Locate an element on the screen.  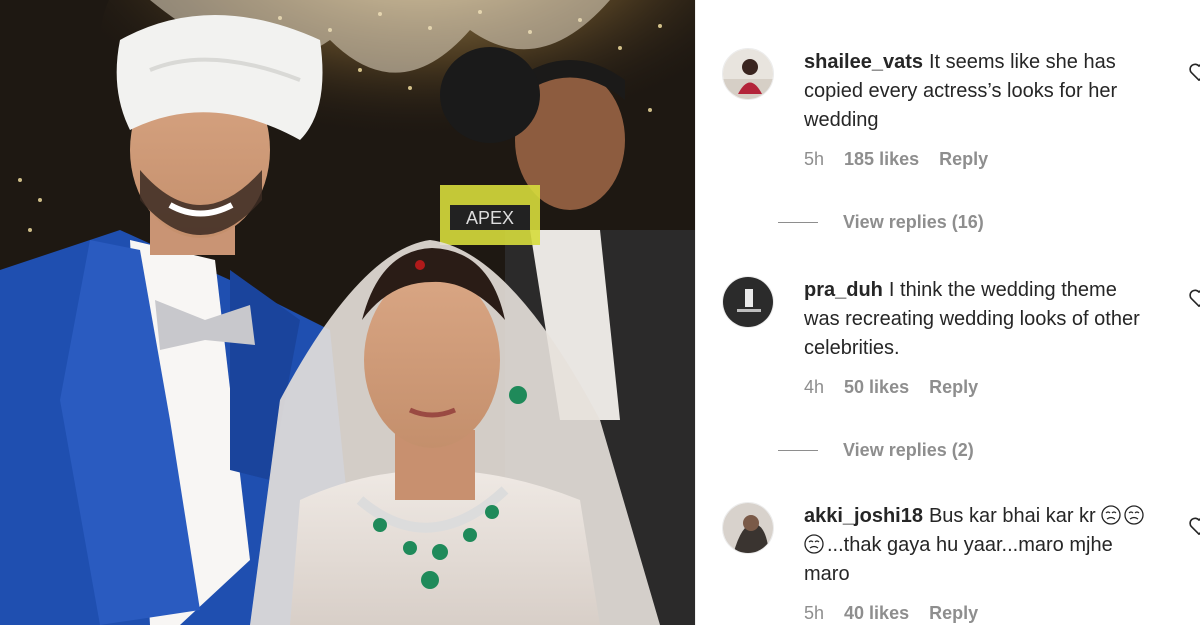
comment-time: 4h is located at coordinates (814, 387).